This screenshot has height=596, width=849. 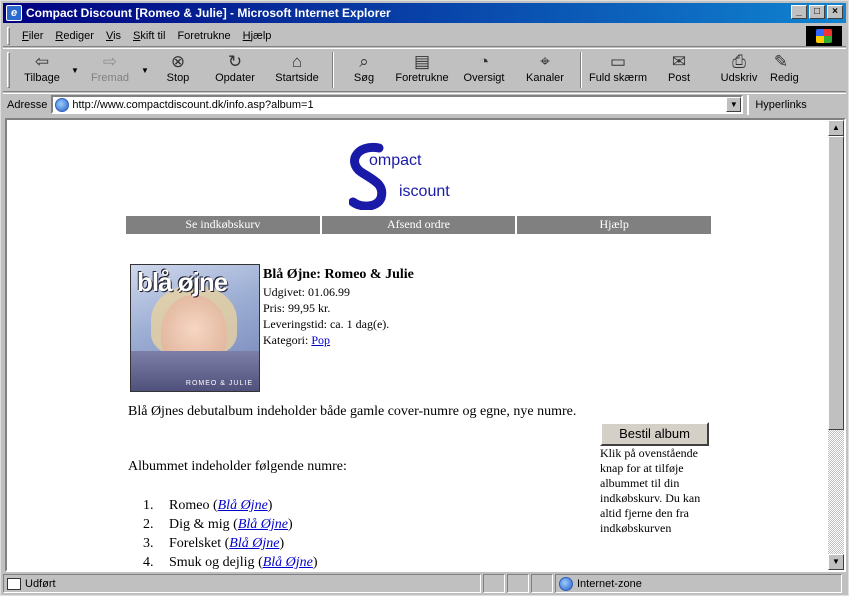 I want to click on mail-button: ✉ Post, so click(x=679, y=70).